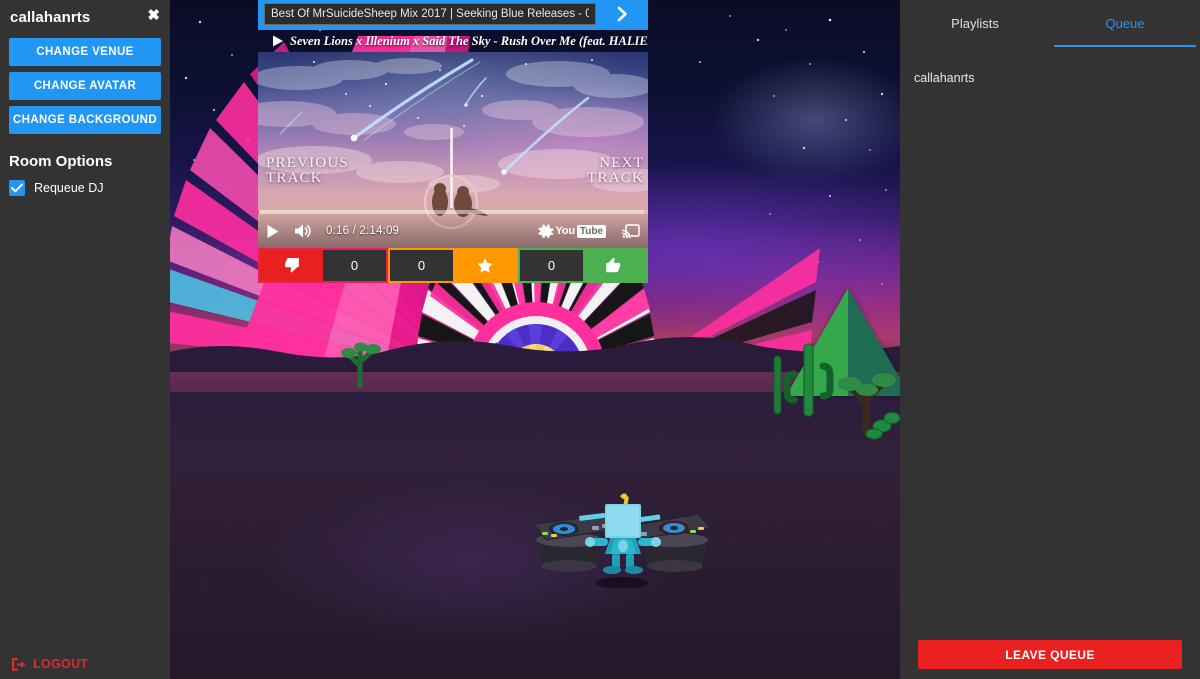 This screenshot has height=679, width=1200. Describe the element at coordinates (615, 178) in the screenshot. I see `next-track-line2: TRACK` at that location.